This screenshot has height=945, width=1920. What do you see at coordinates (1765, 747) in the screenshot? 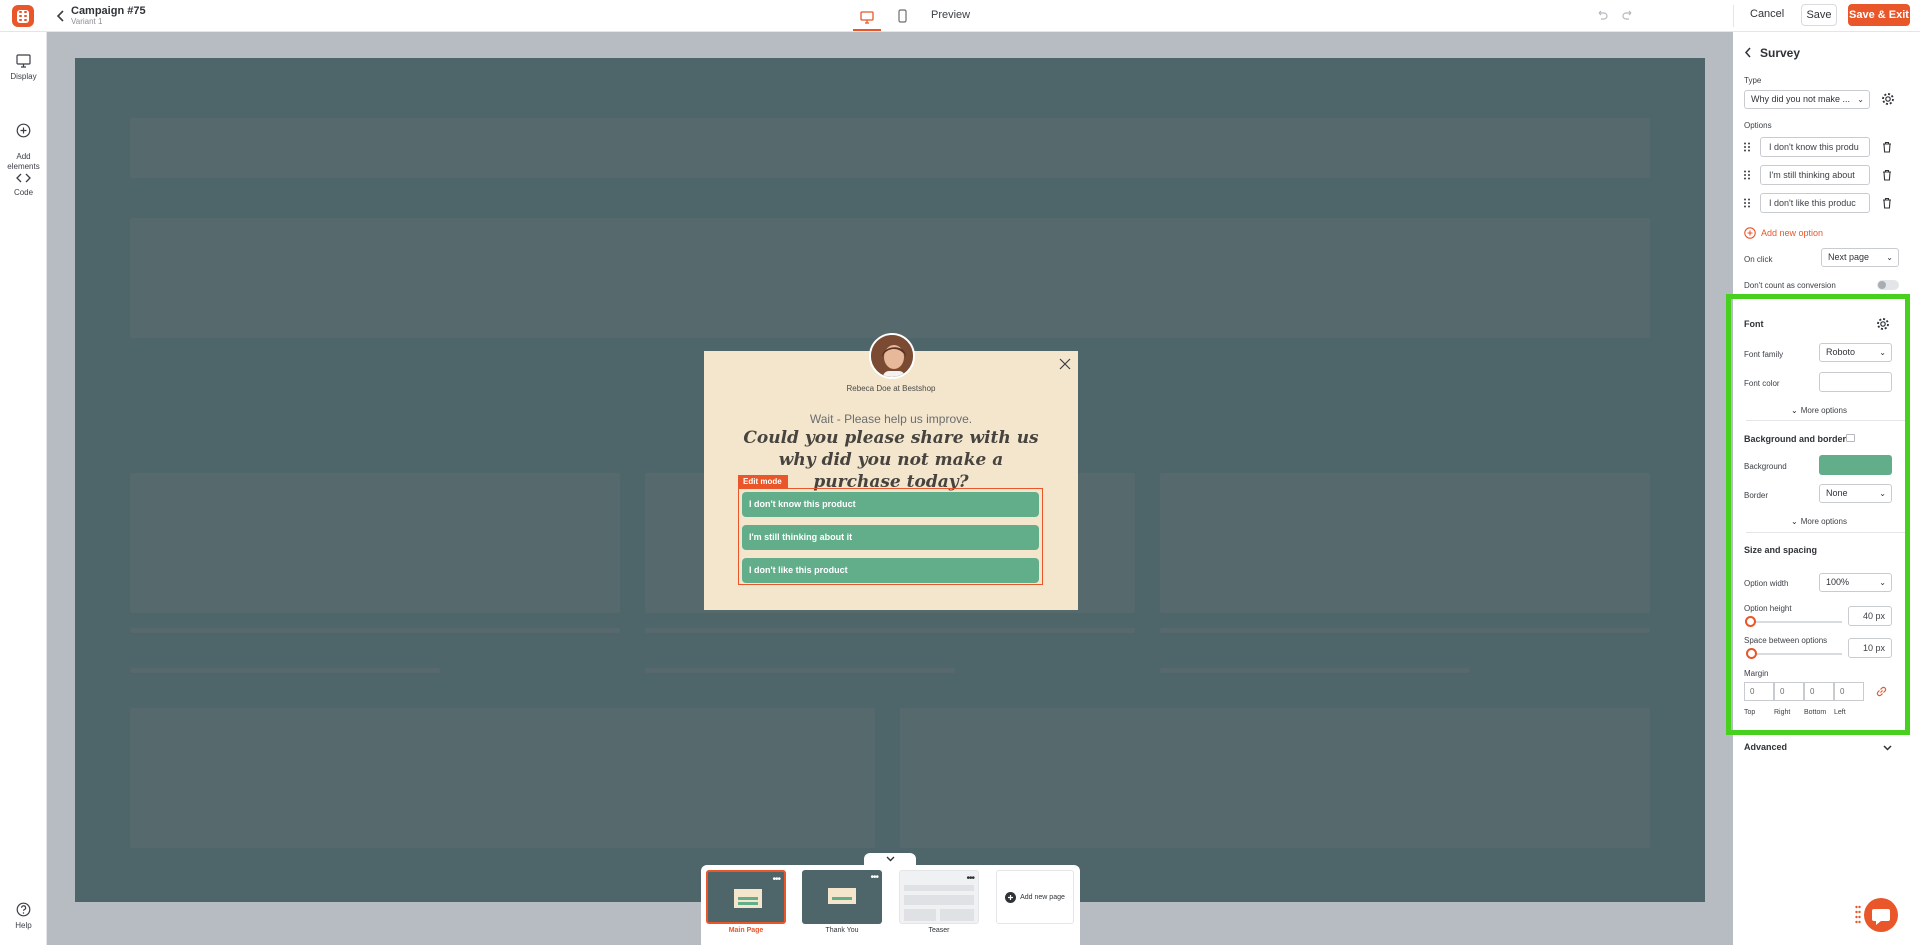
I see `advanced-section-title: Advanced` at bounding box center [1765, 747].